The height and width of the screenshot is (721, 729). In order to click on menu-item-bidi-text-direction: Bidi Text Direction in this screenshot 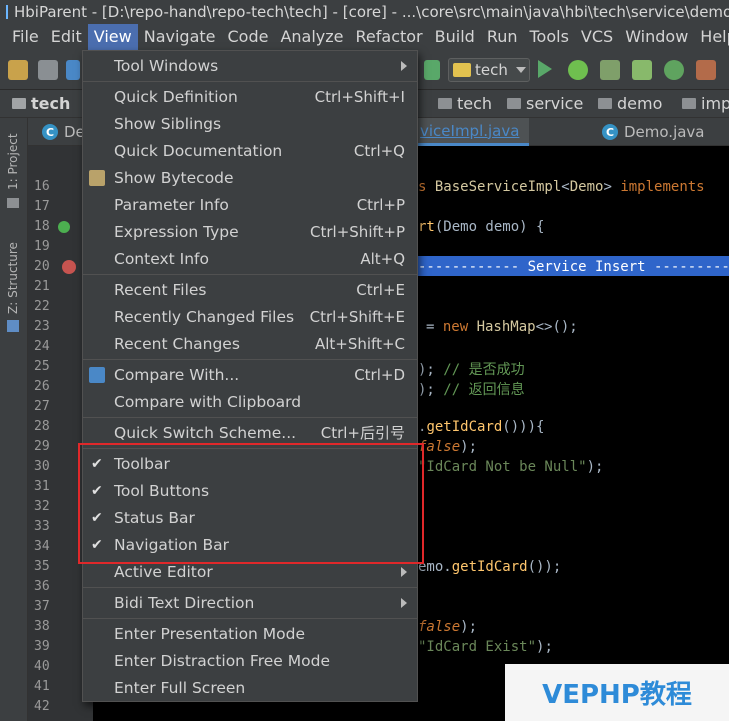, I will do `click(250, 602)`.